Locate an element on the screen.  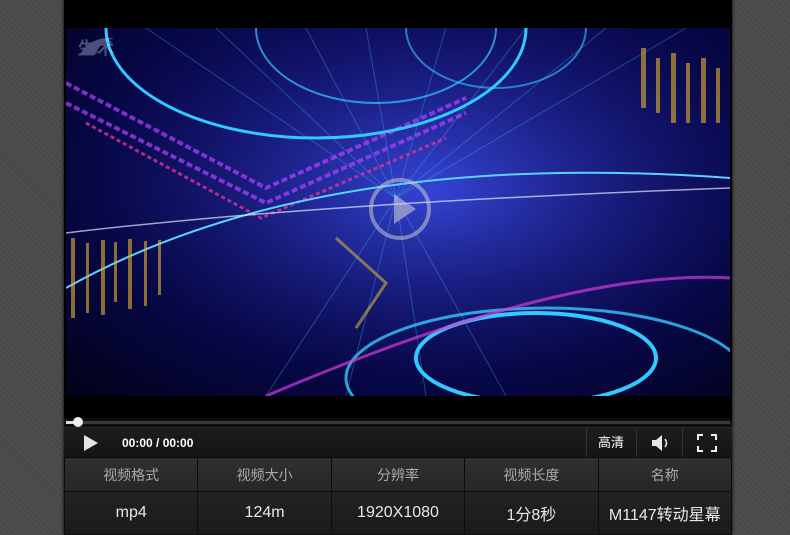
fullscreen-icon is located at coordinates (707, 443).